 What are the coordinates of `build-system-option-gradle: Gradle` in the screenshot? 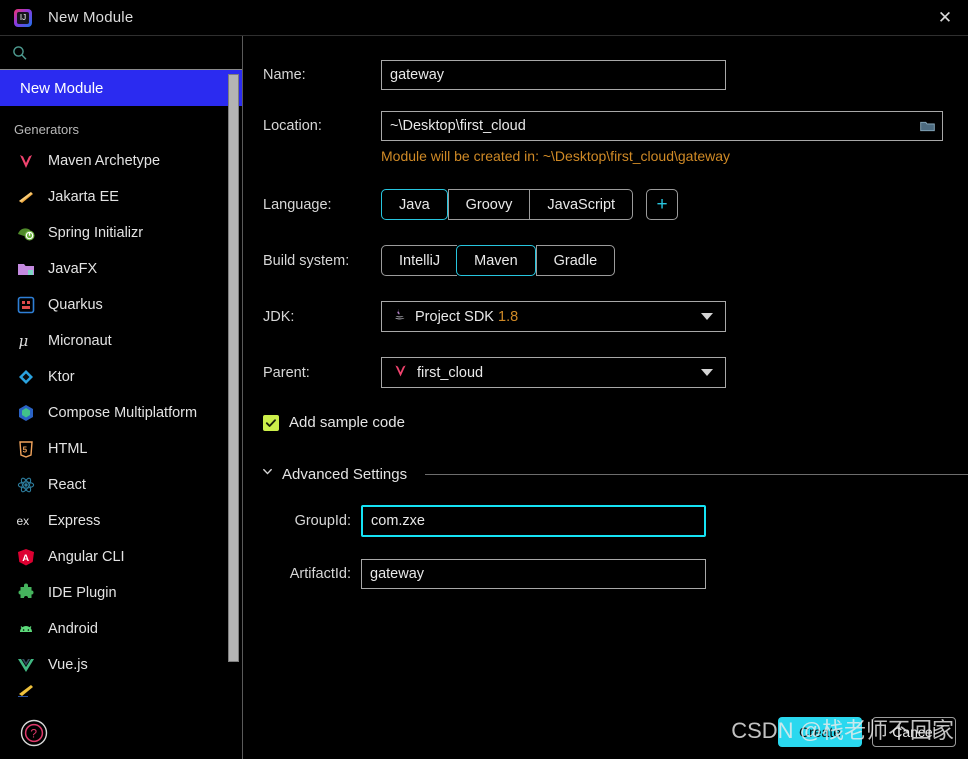 It's located at (575, 260).